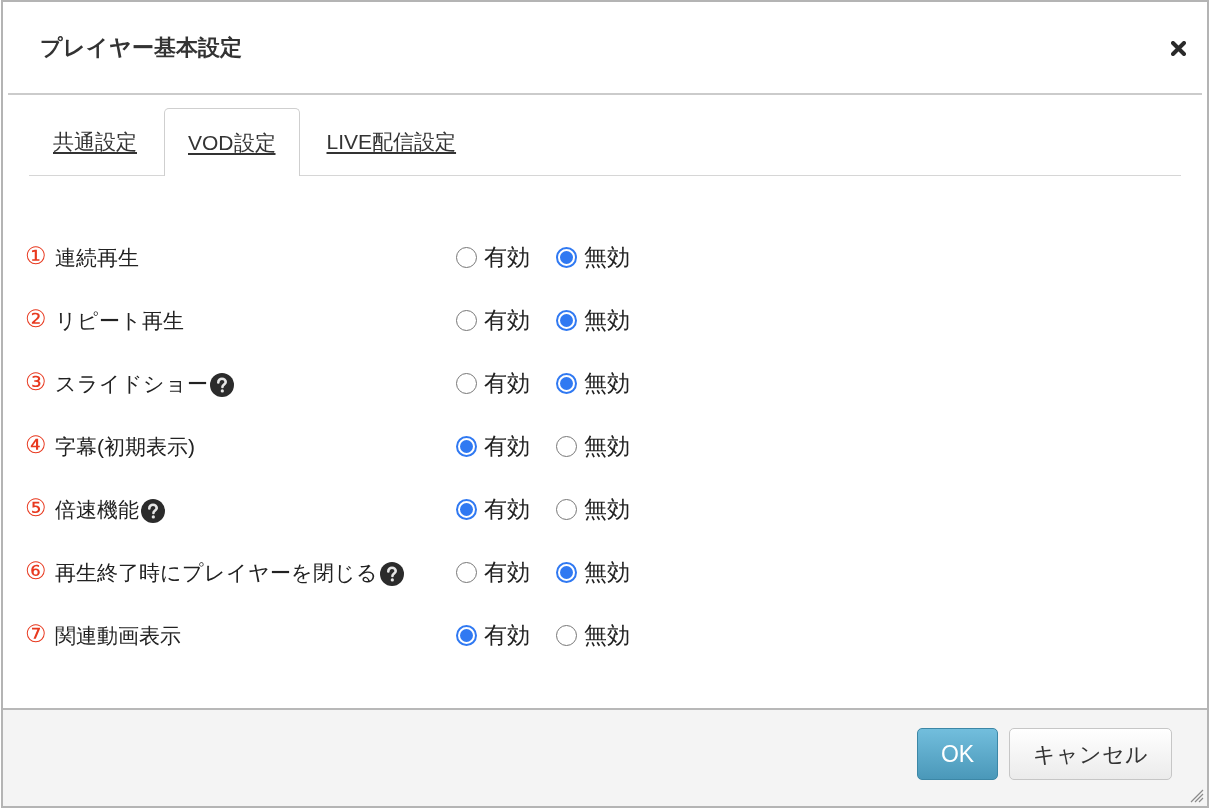  What do you see at coordinates (36, 318) in the screenshot?
I see `step-number: ②` at bounding box center [36, 318].